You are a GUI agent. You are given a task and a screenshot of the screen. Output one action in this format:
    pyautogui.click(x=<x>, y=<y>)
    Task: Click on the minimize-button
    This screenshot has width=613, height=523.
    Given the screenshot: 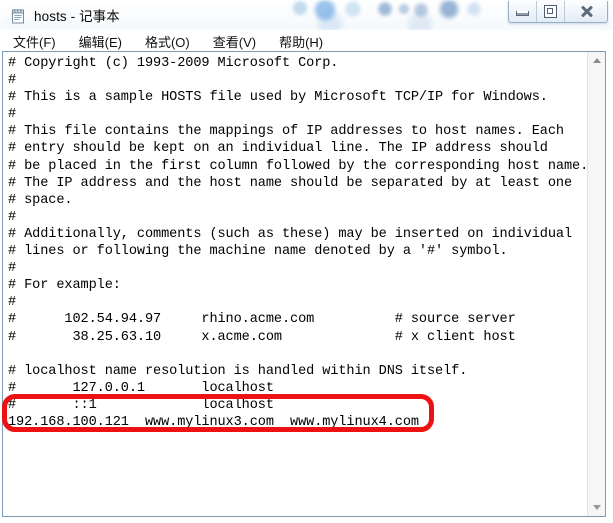 What is the action you would take?
    pyautogui.click(x=523, y=11)
    